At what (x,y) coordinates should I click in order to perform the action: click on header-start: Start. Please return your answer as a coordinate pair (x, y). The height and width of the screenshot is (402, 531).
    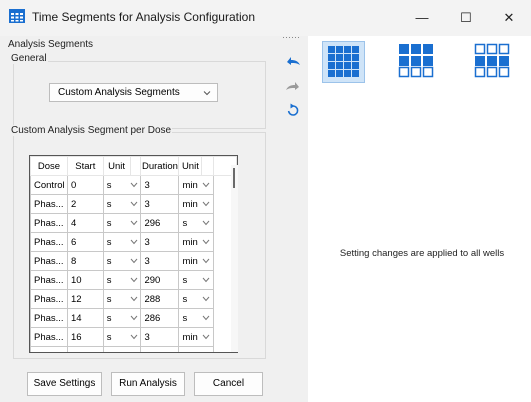
    Looking at the image, I should click on (85, 166).